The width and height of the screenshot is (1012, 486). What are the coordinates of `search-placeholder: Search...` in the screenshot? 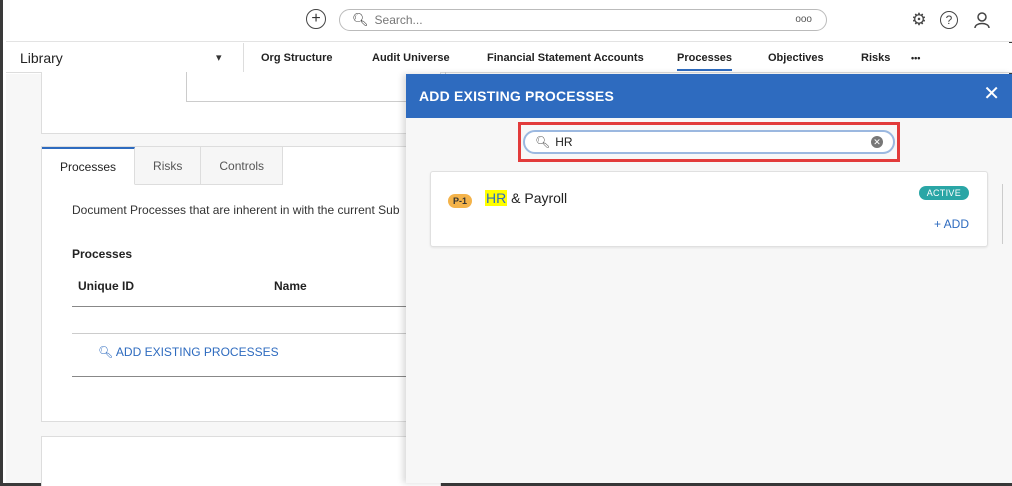 It's located at (398, 20).